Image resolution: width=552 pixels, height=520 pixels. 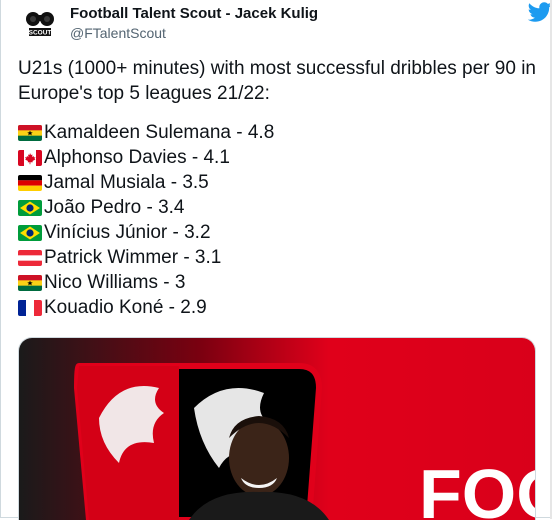 What do you see at coordinates (127, 232) in the screenshot?
I see `player-entry: Vinícius Júnior - 3.2` at bounding box center [127, 232].